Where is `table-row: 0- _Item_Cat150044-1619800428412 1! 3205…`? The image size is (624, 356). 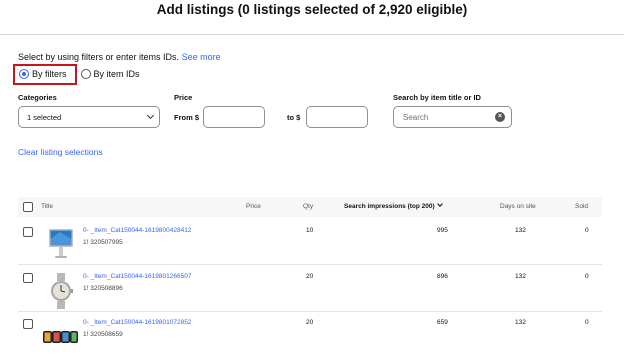 table-row: 0- _Item_Cat150044-1619800428412 1! 3205… is located at coordinates (310, 249).